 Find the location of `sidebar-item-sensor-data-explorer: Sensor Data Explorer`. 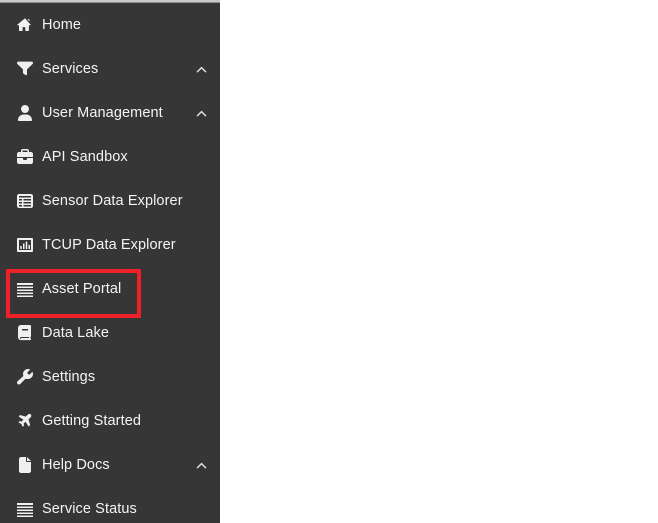

sidebar-item-sensor-data-explorer: Sensor Data Explorer is located at coordinates (110, 201).